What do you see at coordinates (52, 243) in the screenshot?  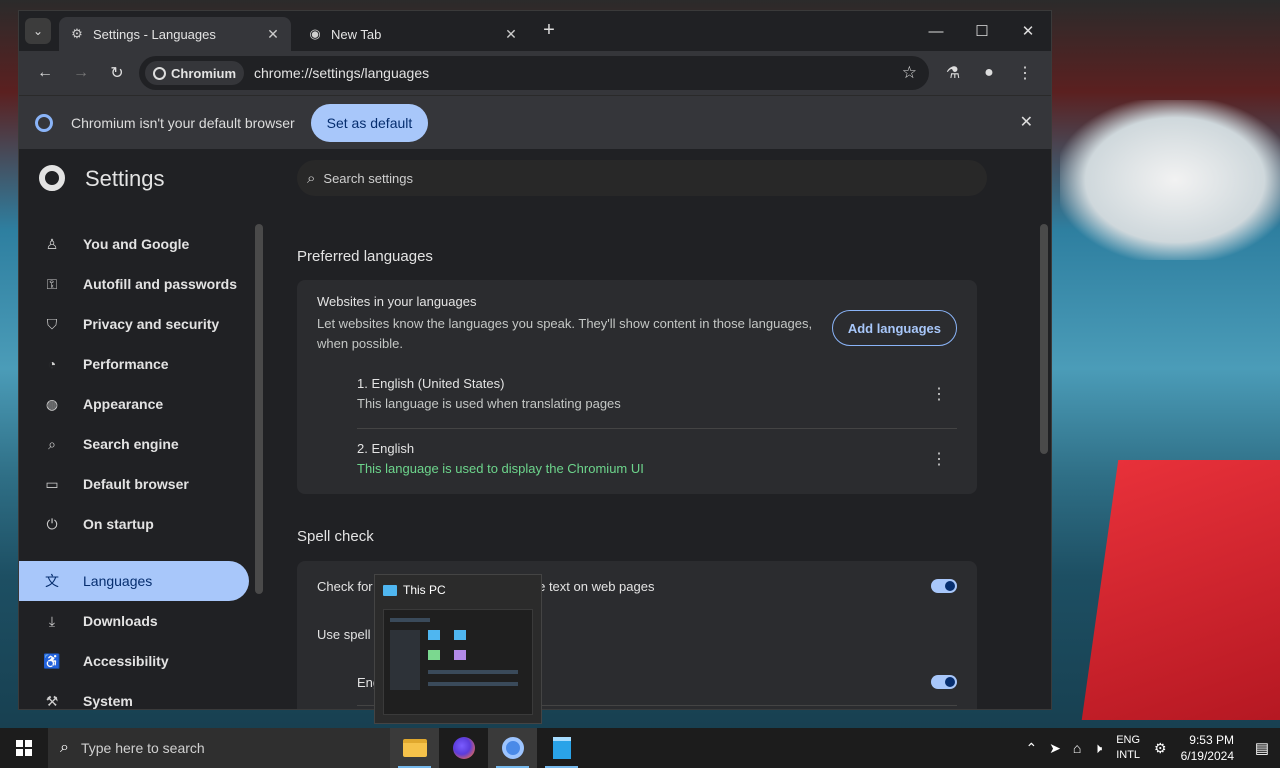 I see `person-icon: ♙` at bounding box center [52, 243].